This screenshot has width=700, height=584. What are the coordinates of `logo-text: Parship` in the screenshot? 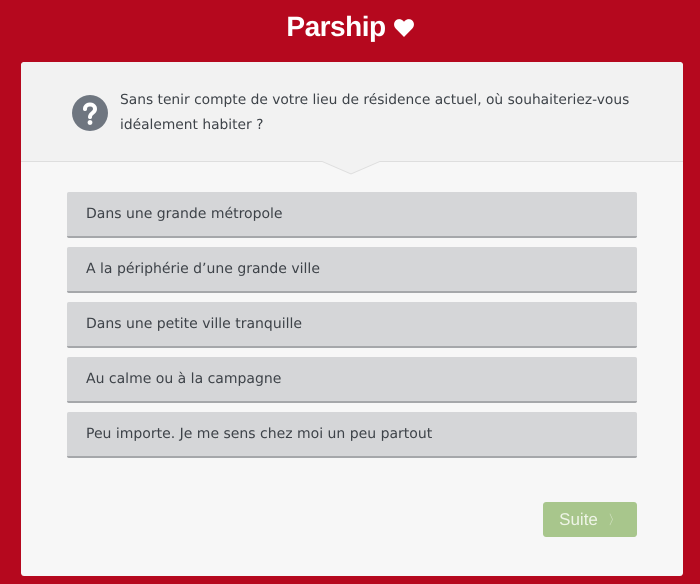 It's located at (336, 27).